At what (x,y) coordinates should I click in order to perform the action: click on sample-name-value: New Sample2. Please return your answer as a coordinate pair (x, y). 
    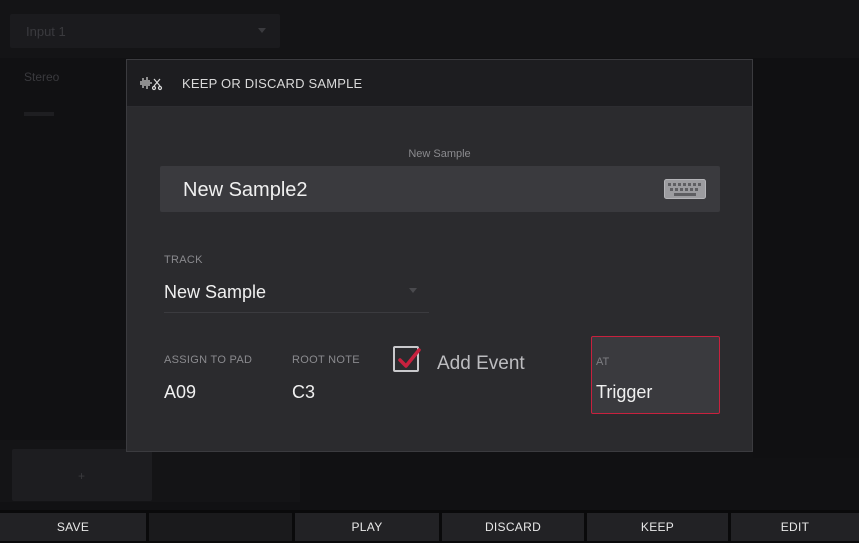
    Looking at the image, I should click on (245, 190).